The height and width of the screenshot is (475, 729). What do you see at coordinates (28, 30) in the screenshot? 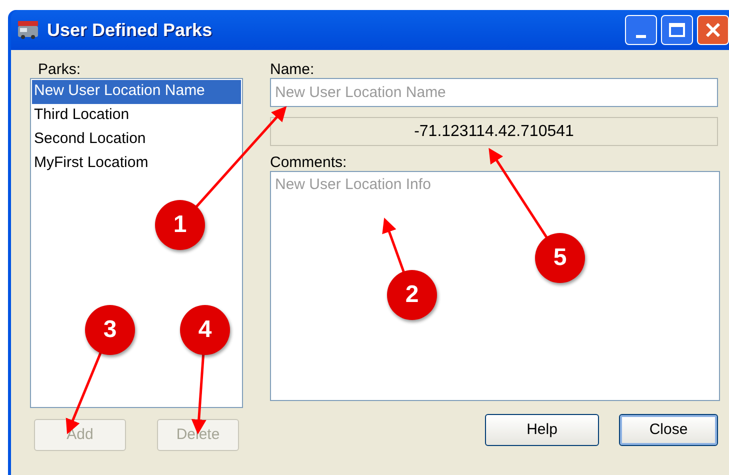
I see `vehicle-icon` at bounding box center [28, 30].